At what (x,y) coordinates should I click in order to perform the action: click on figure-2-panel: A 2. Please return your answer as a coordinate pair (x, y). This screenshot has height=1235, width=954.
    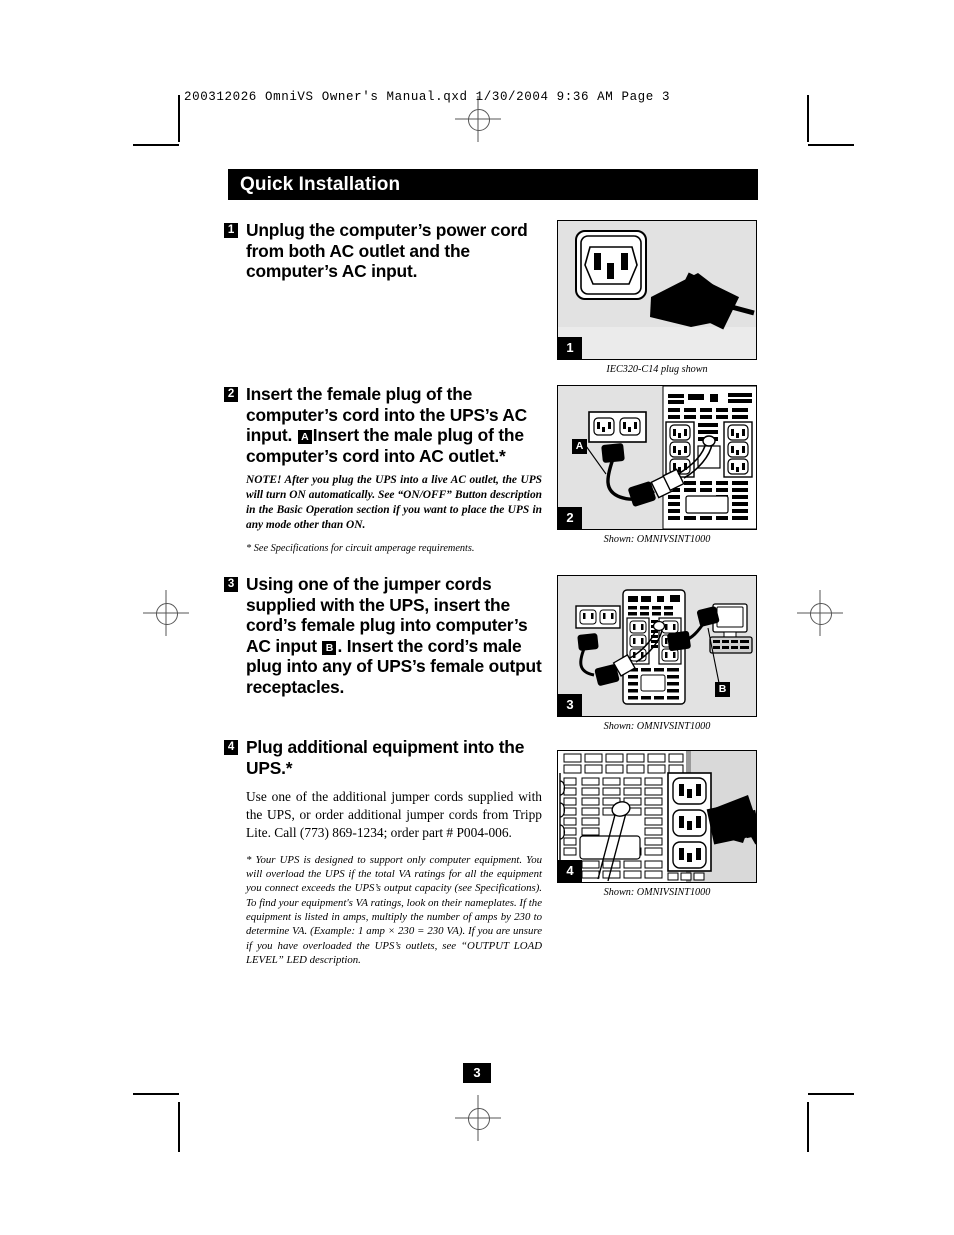
    Looking at the image, I should click on (657, 457).